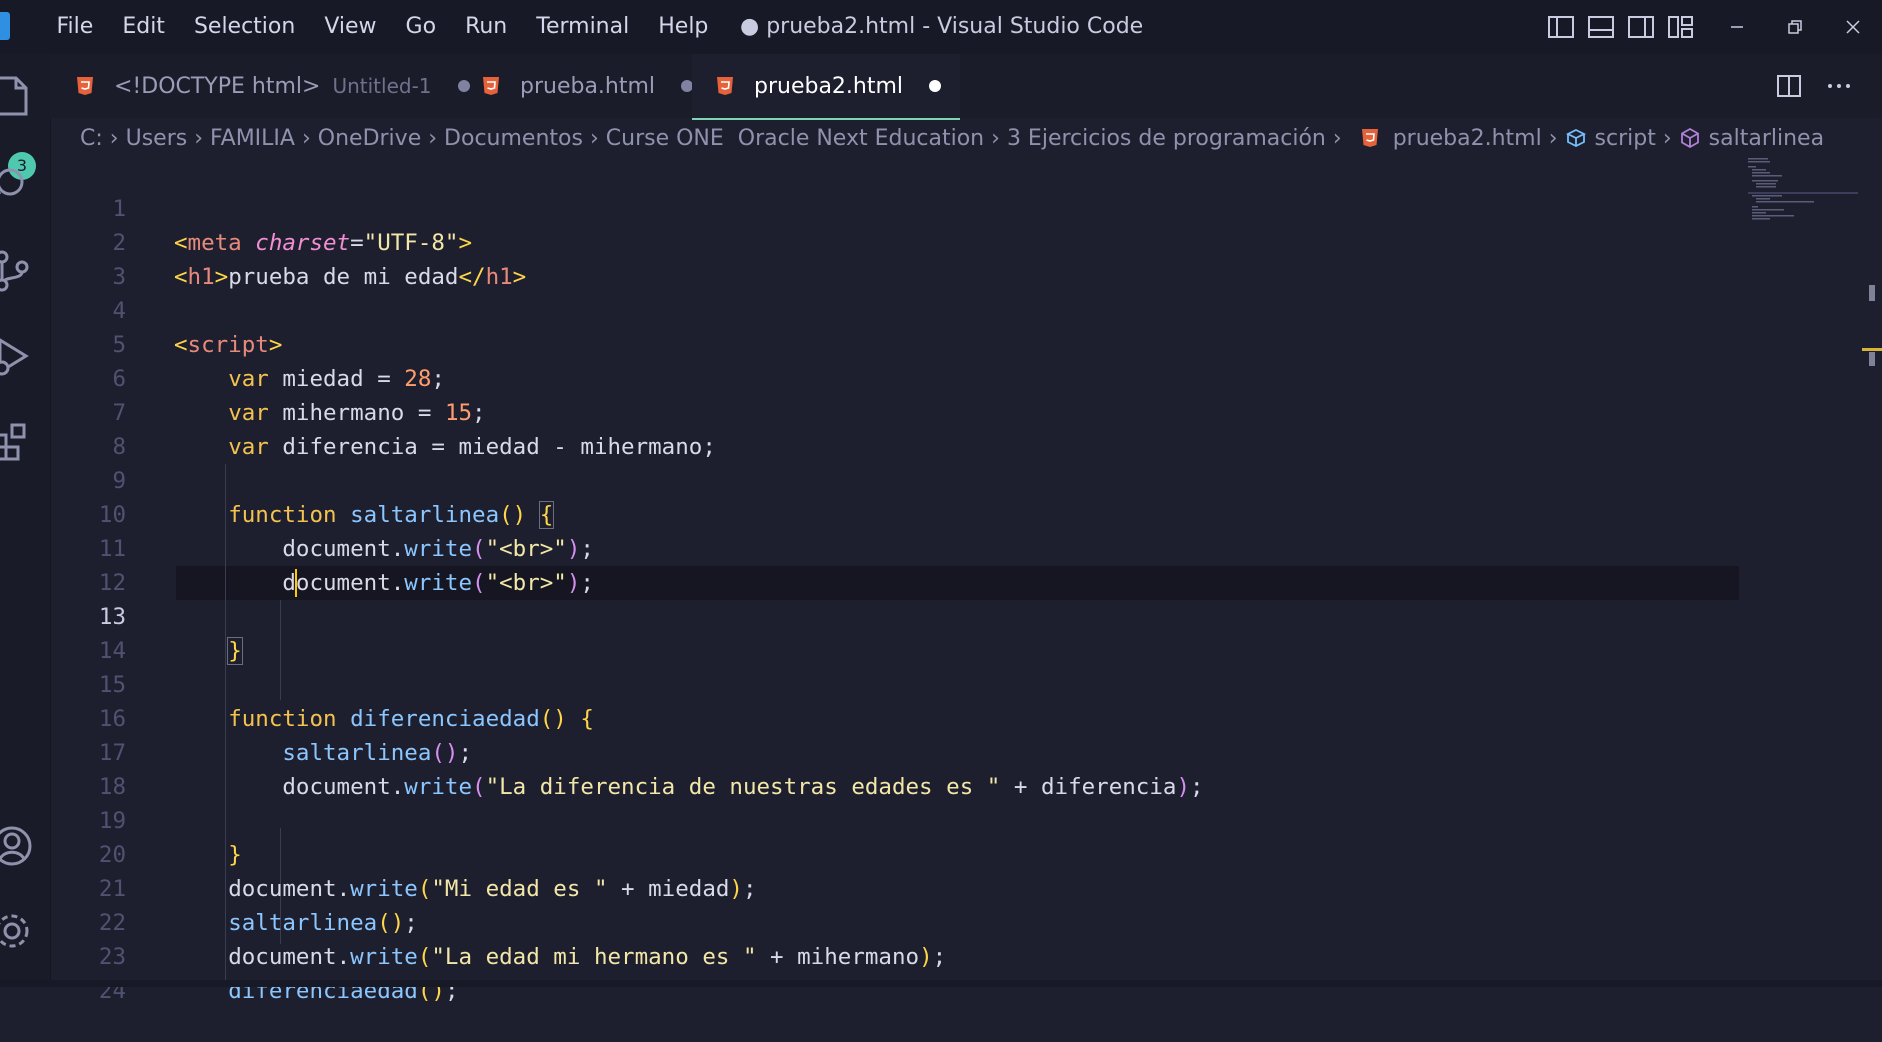  I want to click on minimize-button, so click(1737, 27).